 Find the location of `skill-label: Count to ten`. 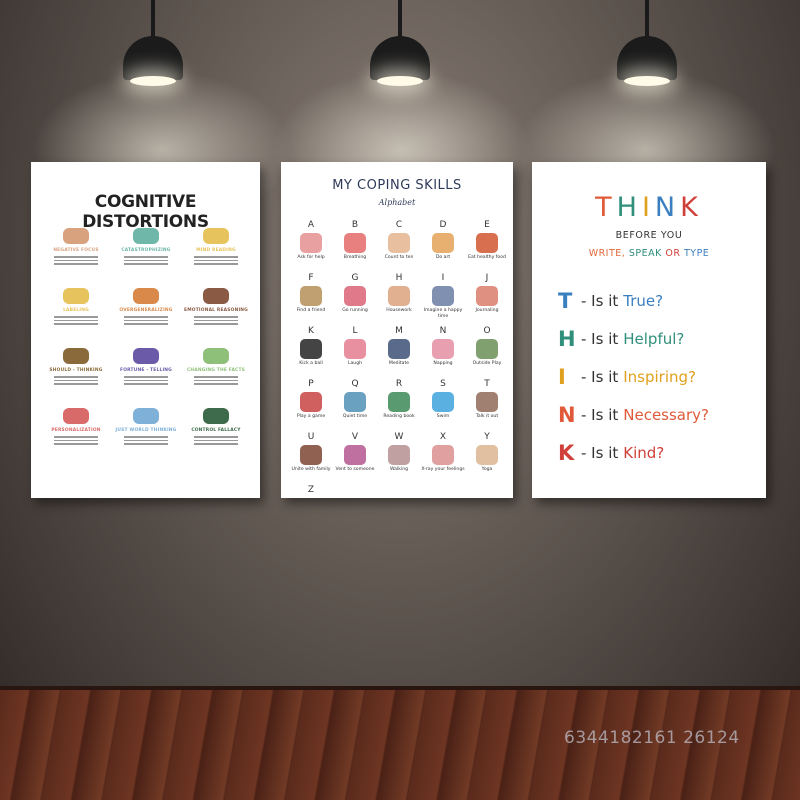

skill-label: Count to ten is located at coordinates (399, 257).